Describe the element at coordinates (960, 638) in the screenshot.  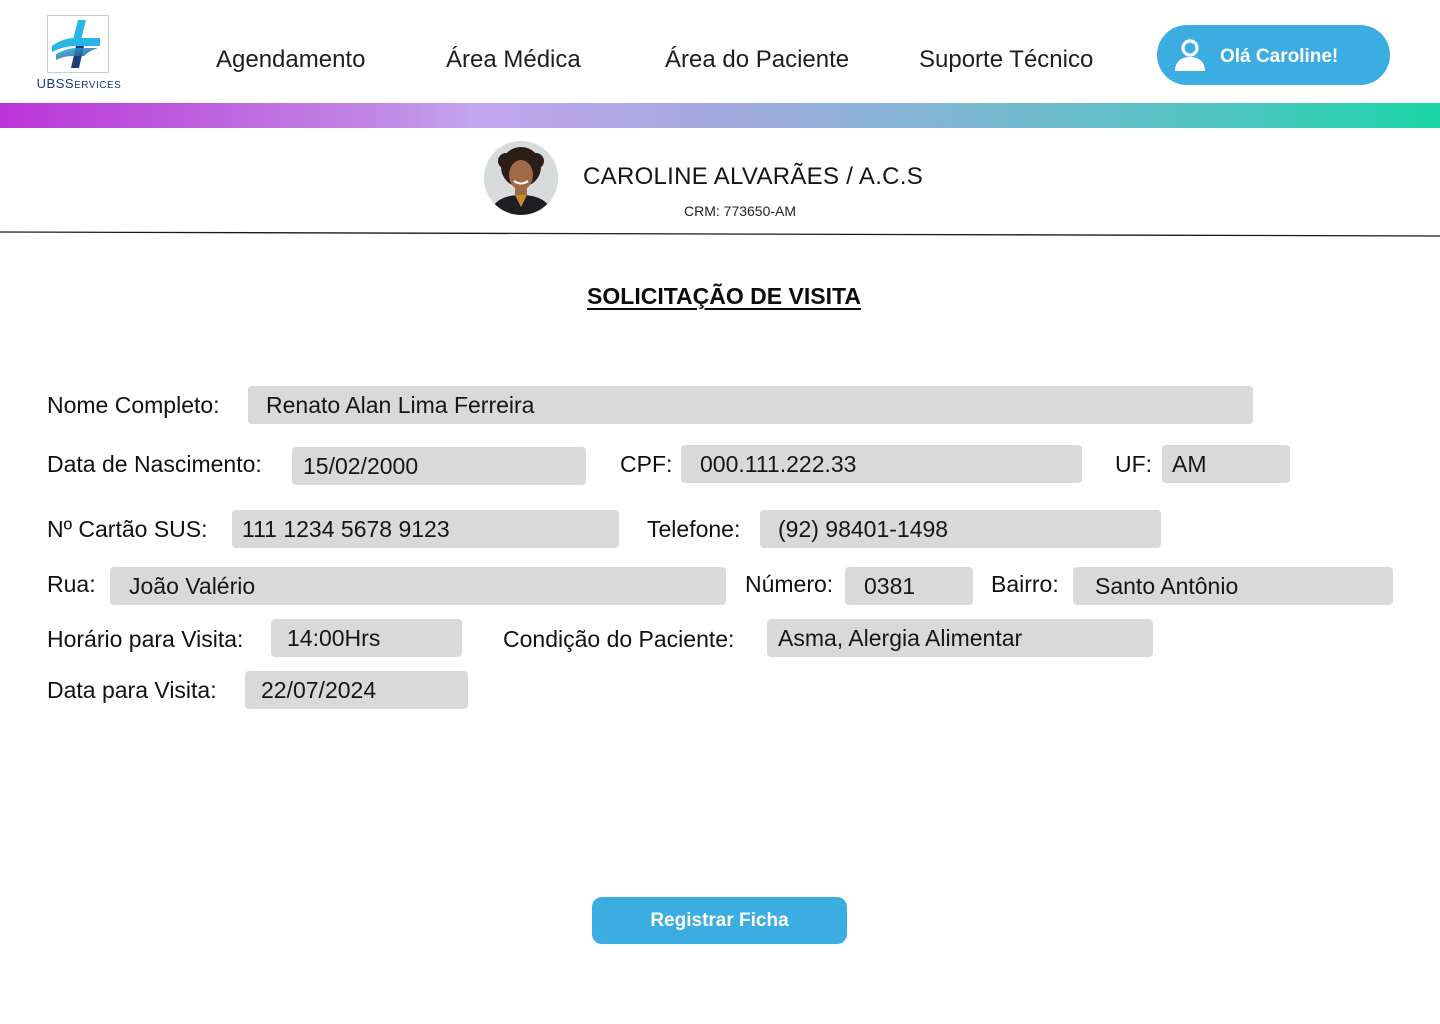
I see `condicao-paciente-field: Asma, Alergia Alimentar` at that location.